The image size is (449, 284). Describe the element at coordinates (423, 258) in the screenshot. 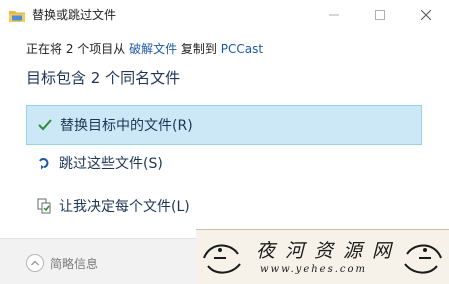

I see `ornament-right-icon` at that location.